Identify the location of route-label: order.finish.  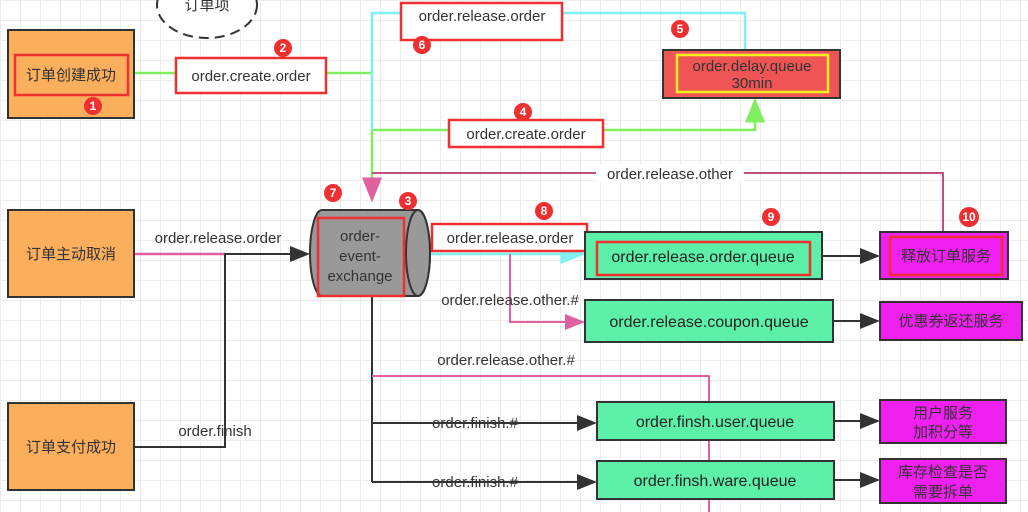
(214, 431).